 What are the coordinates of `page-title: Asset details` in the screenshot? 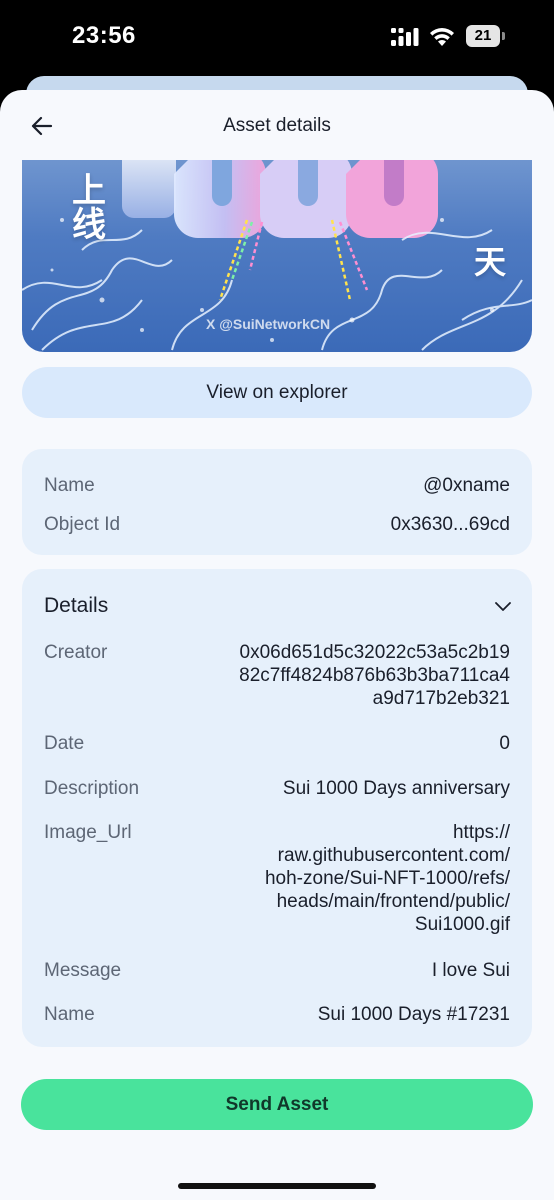 It's located at (277, 125).